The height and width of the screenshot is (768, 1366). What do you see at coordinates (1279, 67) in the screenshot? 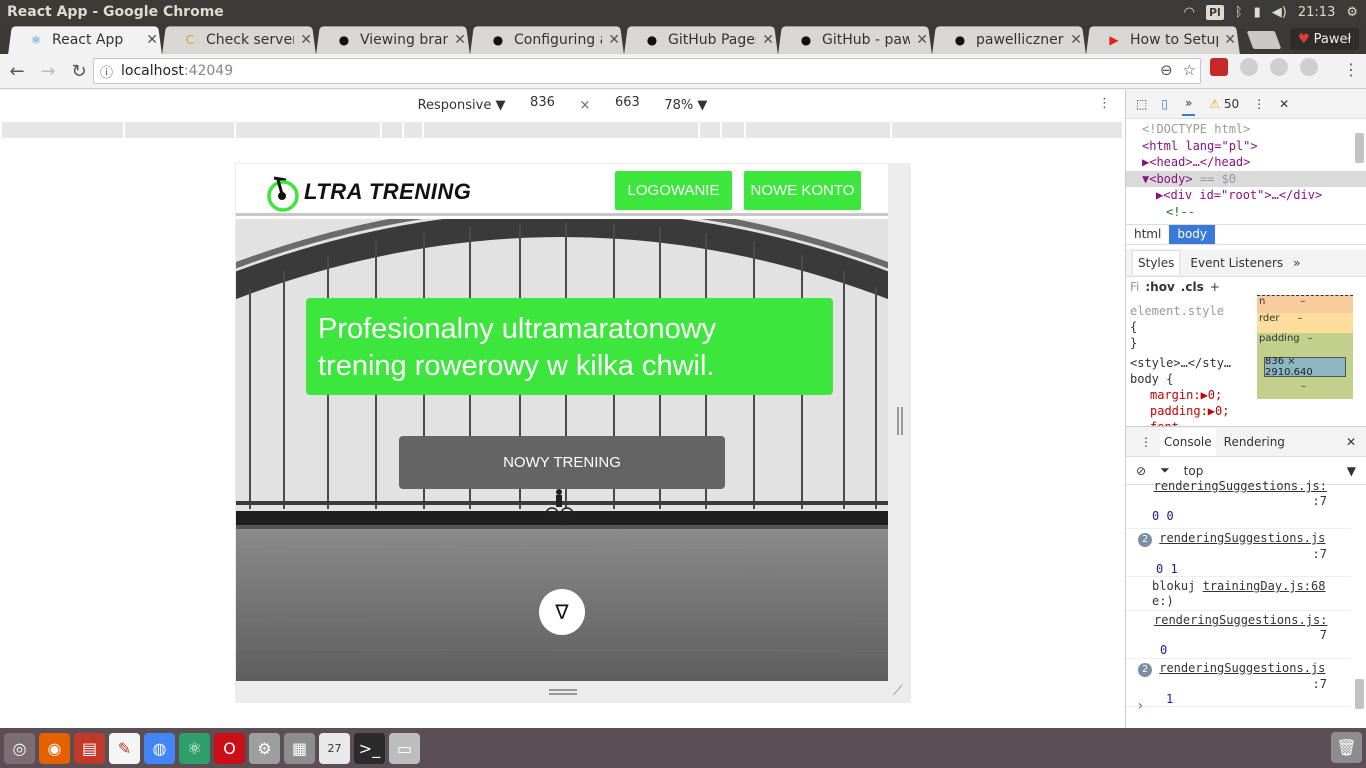
I see `extension-circle-icon` at bounding box center [1279, 67].